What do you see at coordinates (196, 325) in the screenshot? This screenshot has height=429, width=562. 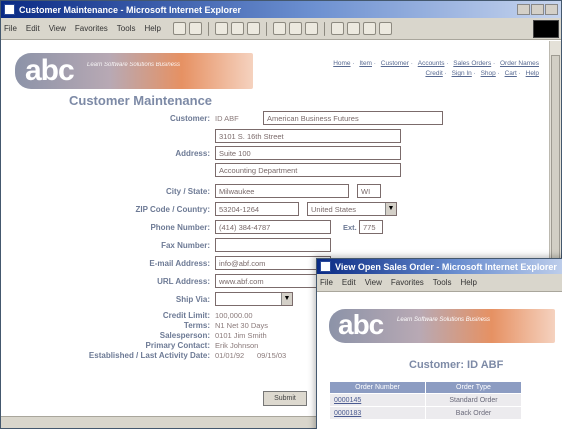 I see `terms-label: Terms:` at bounding box center [196, 325].